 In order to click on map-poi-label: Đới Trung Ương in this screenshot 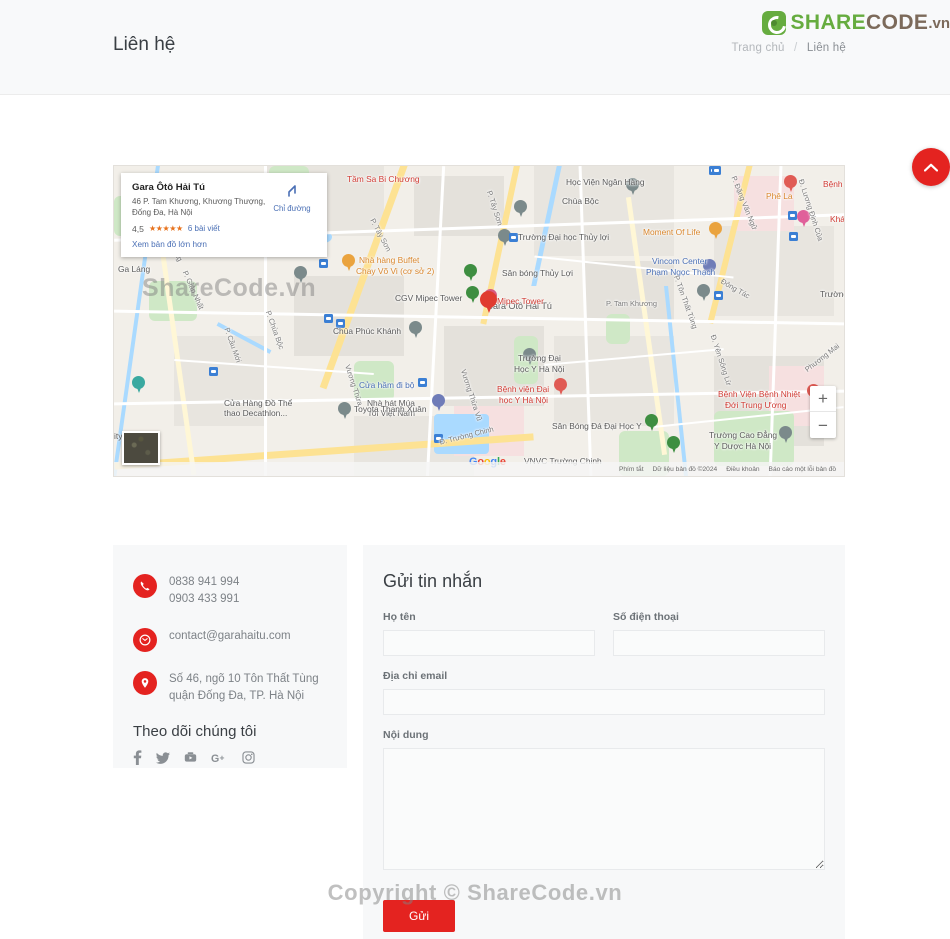, I will do `click(756, 405)`.